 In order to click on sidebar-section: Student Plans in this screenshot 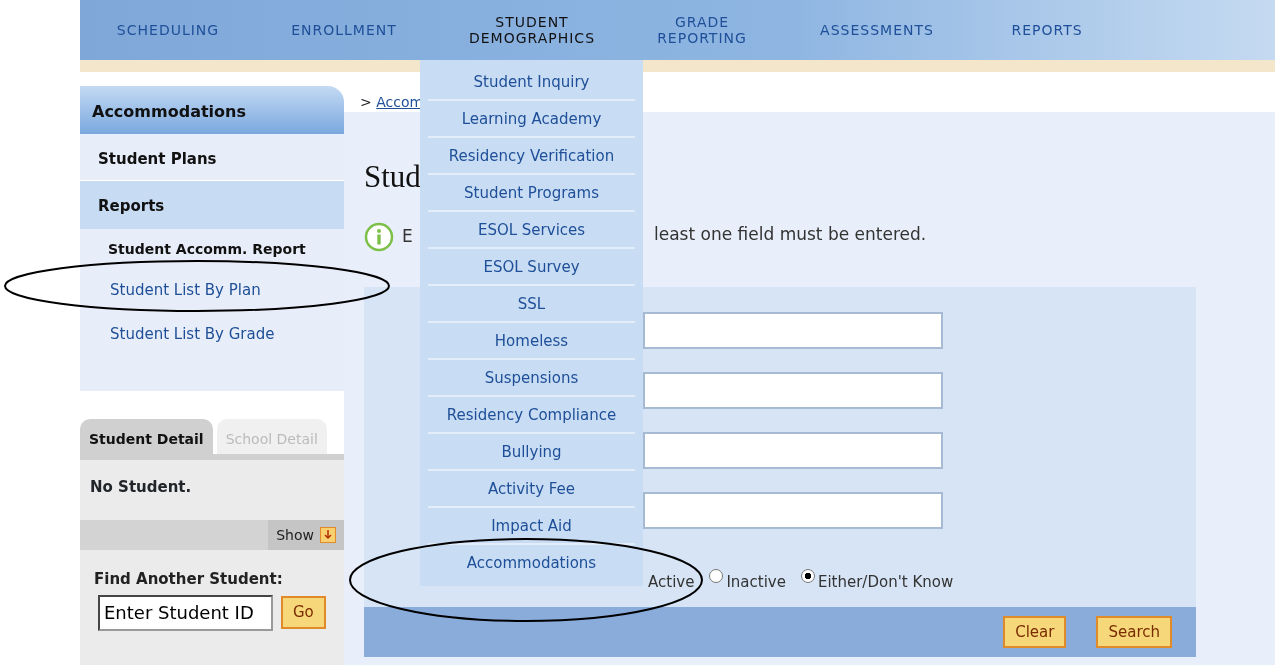, I will do `click(212, 157)`.